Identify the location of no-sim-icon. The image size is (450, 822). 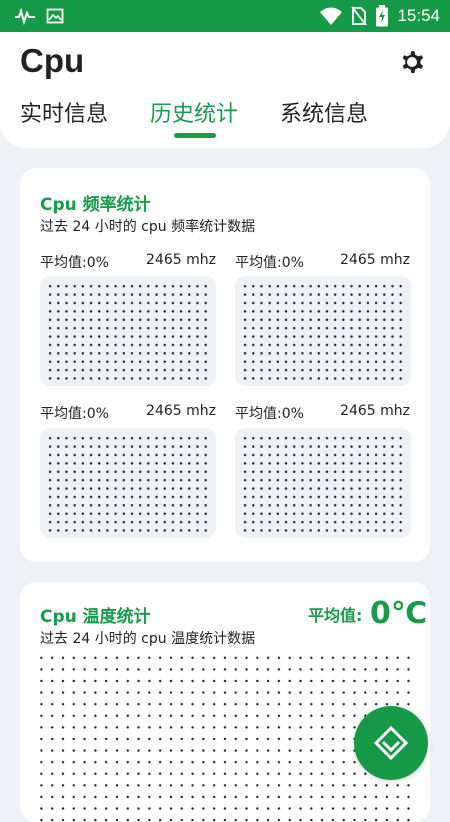
(359, 16).